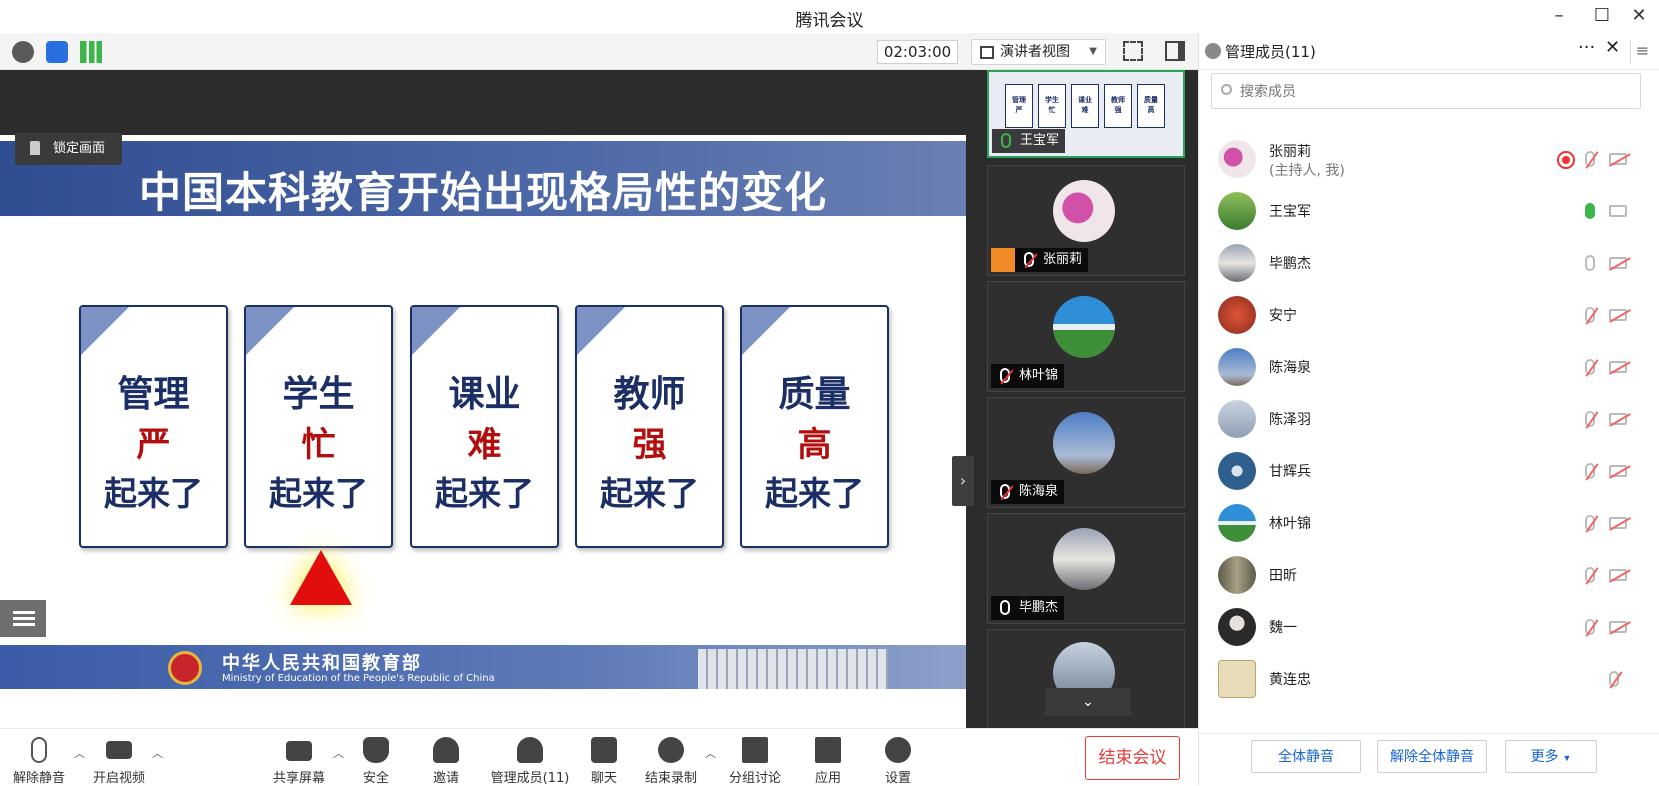 The height and width of the screenshot is (786, 1659). Describe the element at coordinates (1283, 628) in the screenshot. I see `member-name: 魏一` at that location.